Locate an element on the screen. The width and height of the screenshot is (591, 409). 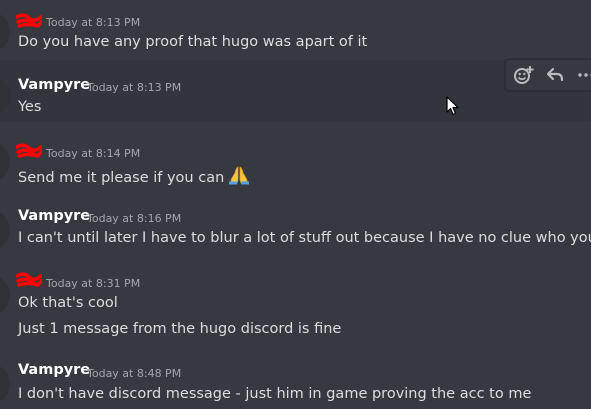
message-timestamp: Today at 8:48 PM is located at coordinates (134, 373).